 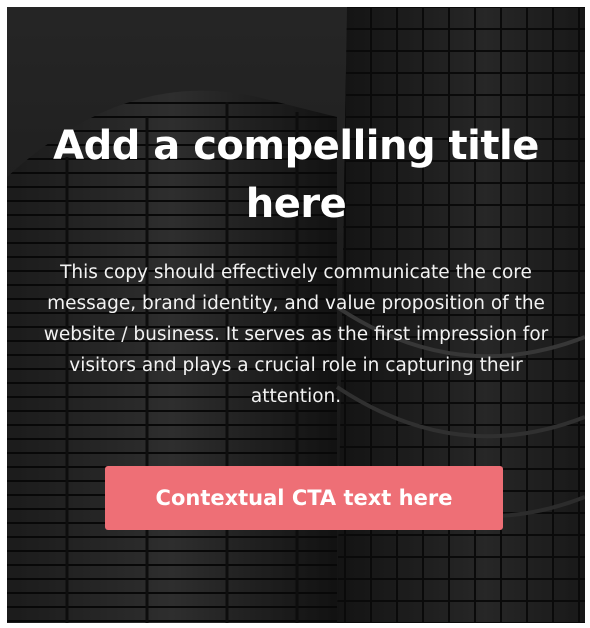 What do you see at coordinates (296, 175) in the screenshot?
I see `hero-title: Add a compelling title here` at bounding box center [296, 175].